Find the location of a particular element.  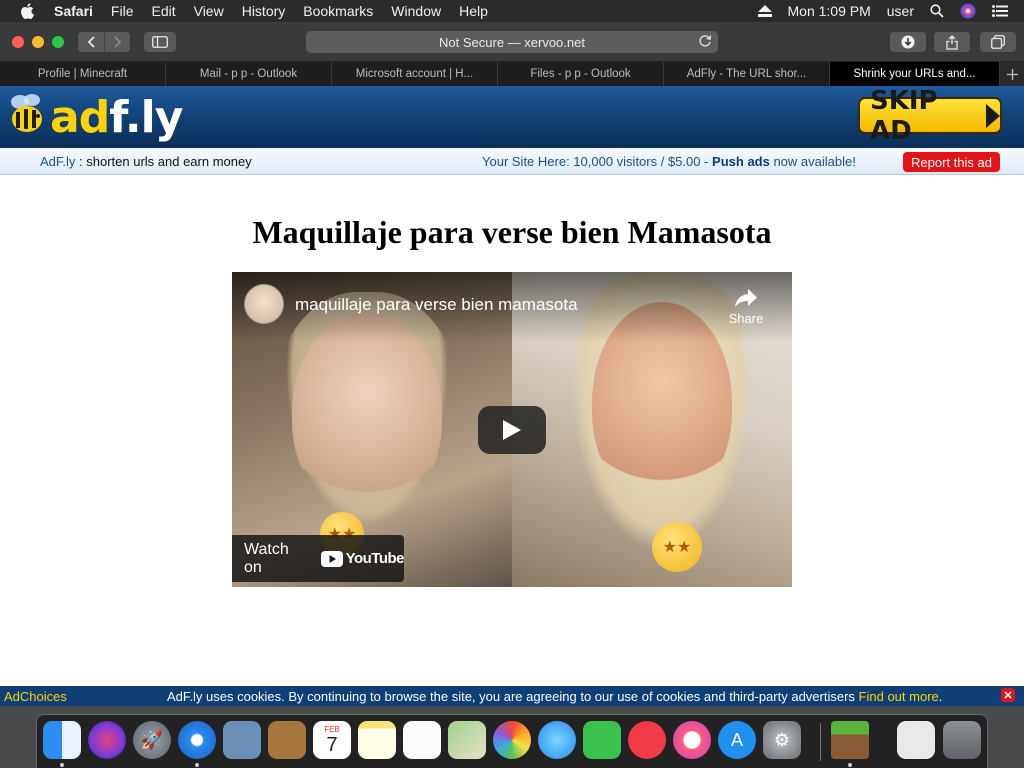

safari-compass-icon is located at coordinates (197, 740).